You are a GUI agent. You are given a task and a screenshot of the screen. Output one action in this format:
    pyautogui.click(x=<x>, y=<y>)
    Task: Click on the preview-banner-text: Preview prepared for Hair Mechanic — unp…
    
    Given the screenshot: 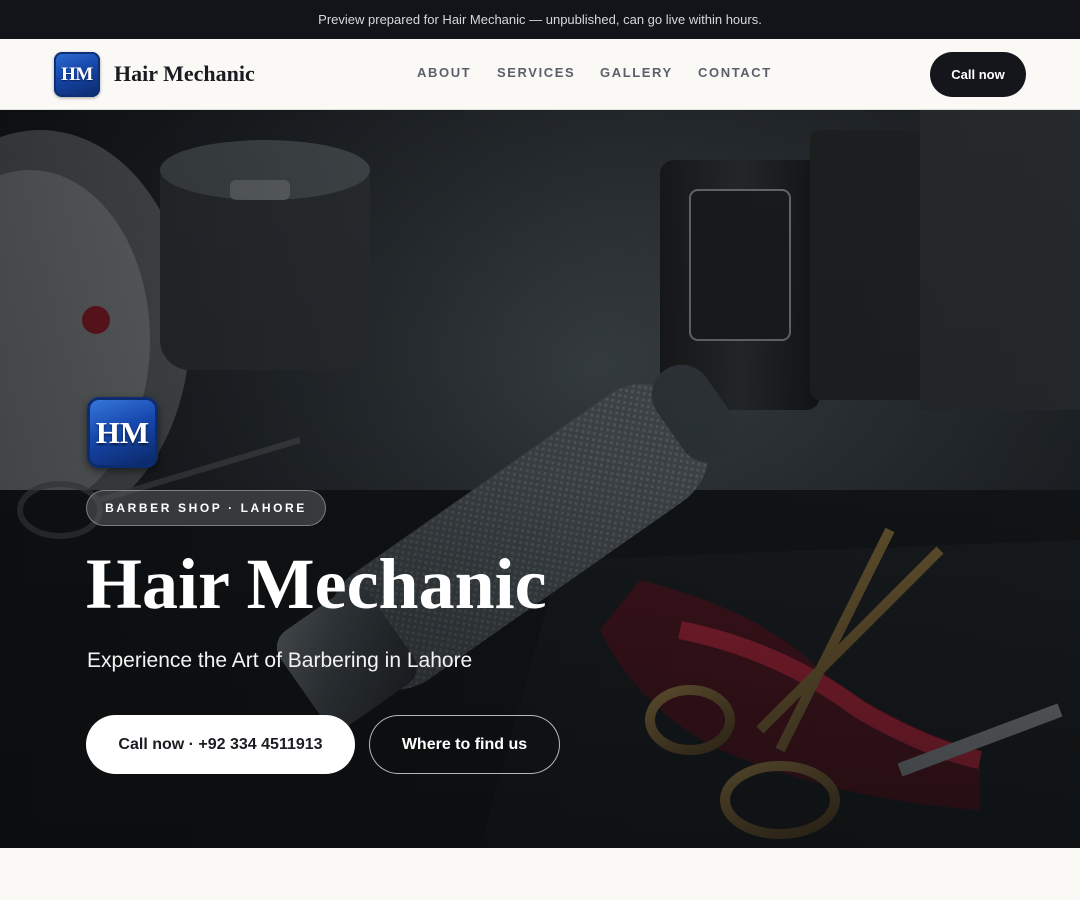 What is the action you would take?
    pyautogui.click(x=540, y=19)
    